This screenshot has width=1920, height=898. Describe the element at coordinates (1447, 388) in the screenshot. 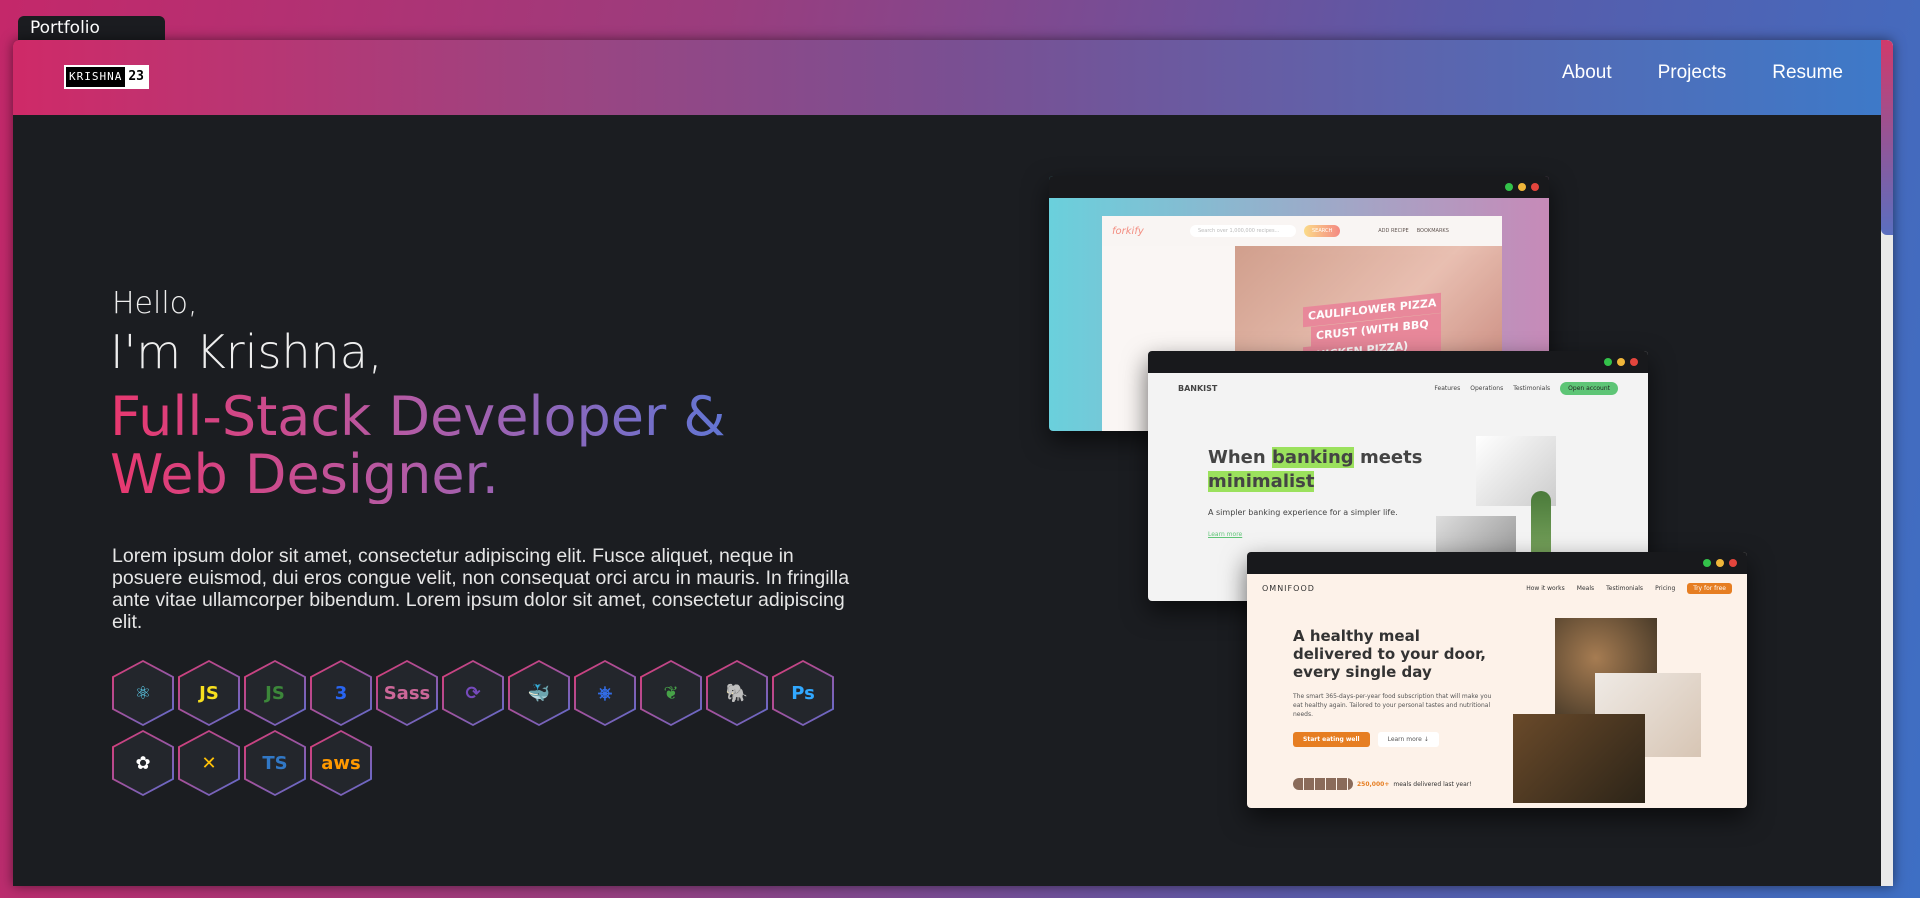

I see `bankist-link-features: Features` at that location.